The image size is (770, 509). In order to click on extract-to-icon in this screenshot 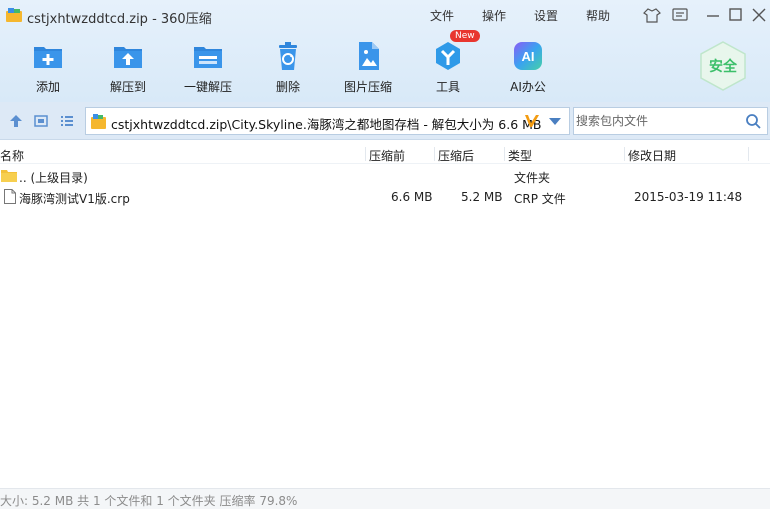, I will do `click(128, 57)`.